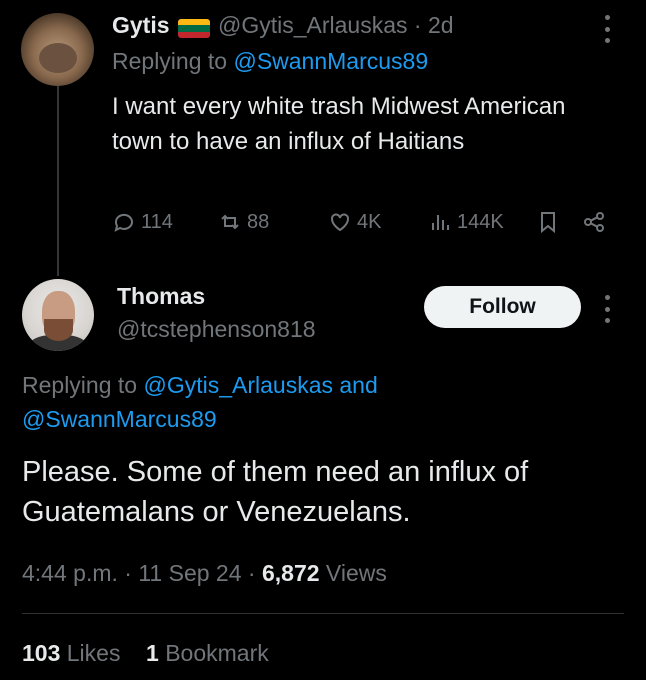 This screenshot has height=680, width=646. I want to click on repost-icon, so click(230, 222).